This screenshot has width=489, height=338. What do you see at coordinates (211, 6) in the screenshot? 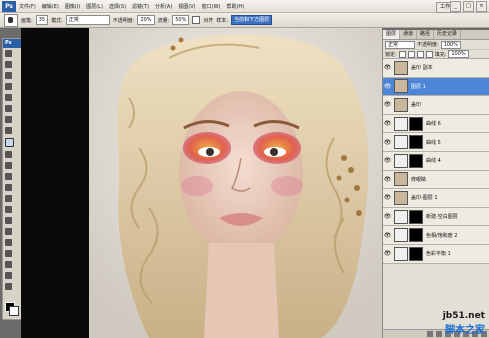
I see `menu-window: 窗口(W)` at bounding box center [211, 6].